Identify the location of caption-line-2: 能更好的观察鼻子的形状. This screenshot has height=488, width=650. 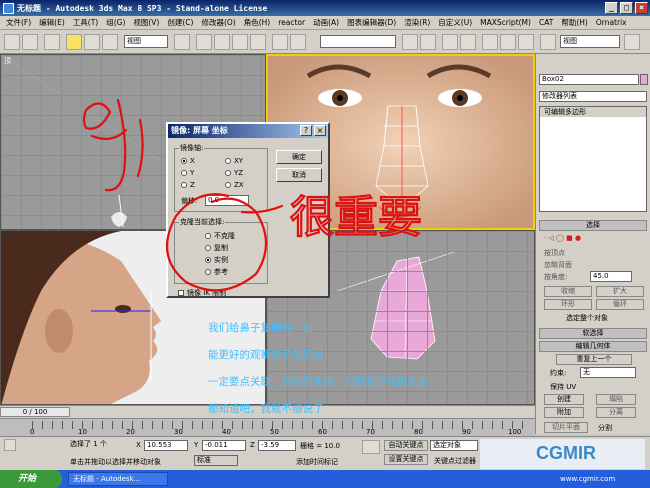
(266, 355).